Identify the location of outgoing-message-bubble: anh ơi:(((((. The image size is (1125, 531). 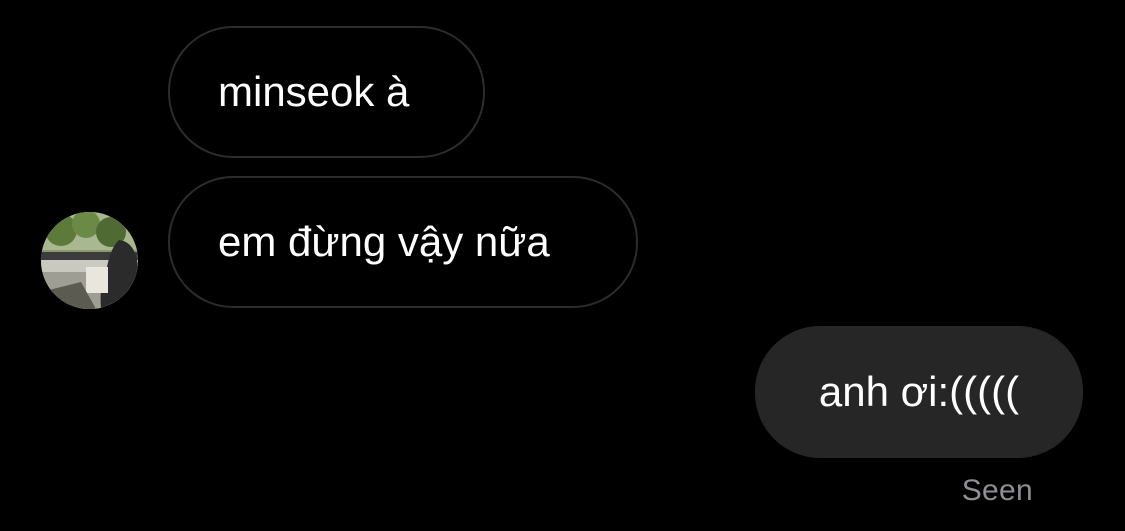
(919, 392).